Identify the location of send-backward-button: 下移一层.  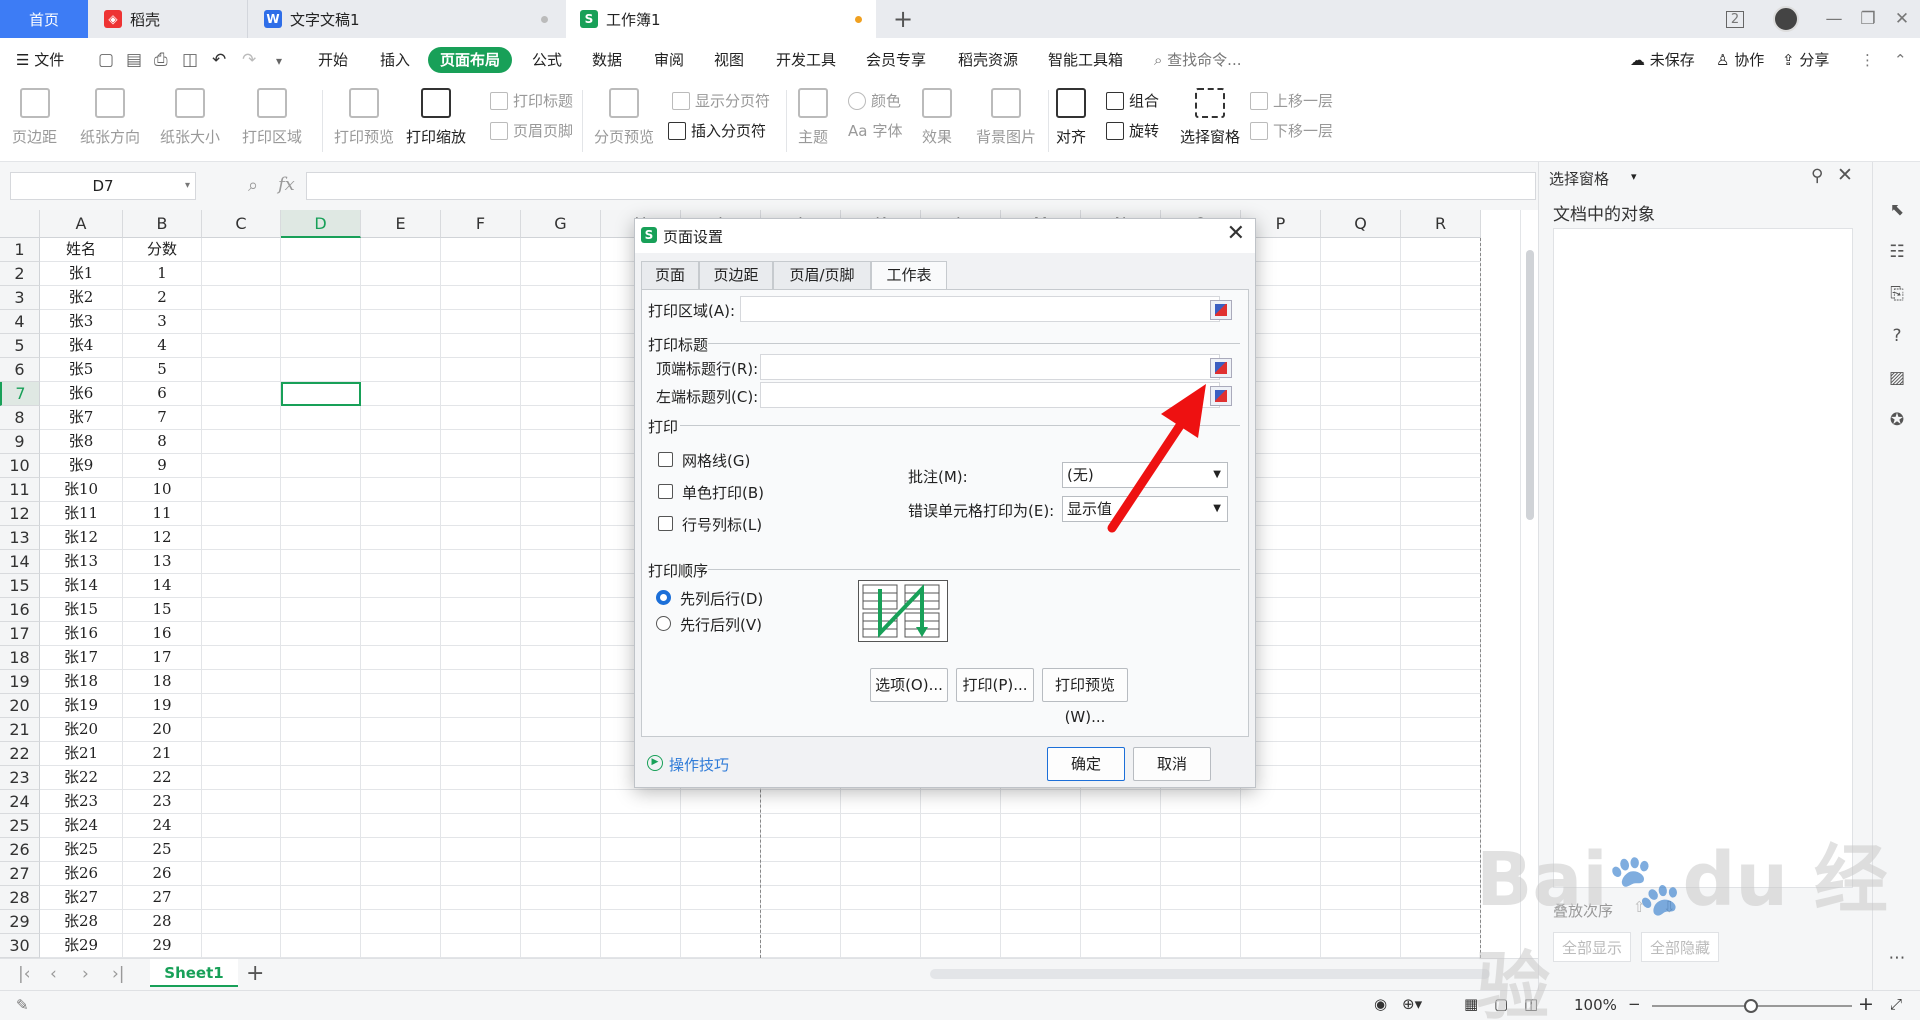
(1291, 130).